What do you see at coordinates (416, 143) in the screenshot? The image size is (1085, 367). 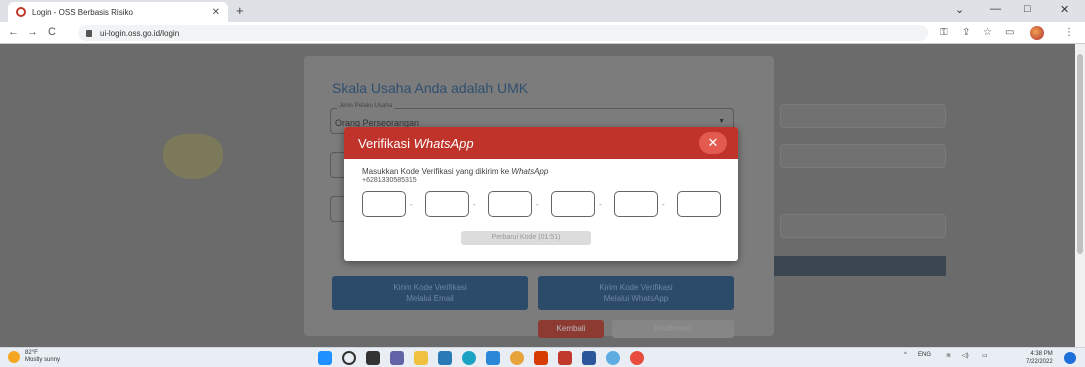 I see `dialog-title: Verifikasi WhatsApp` at bounding box center [416, 143].